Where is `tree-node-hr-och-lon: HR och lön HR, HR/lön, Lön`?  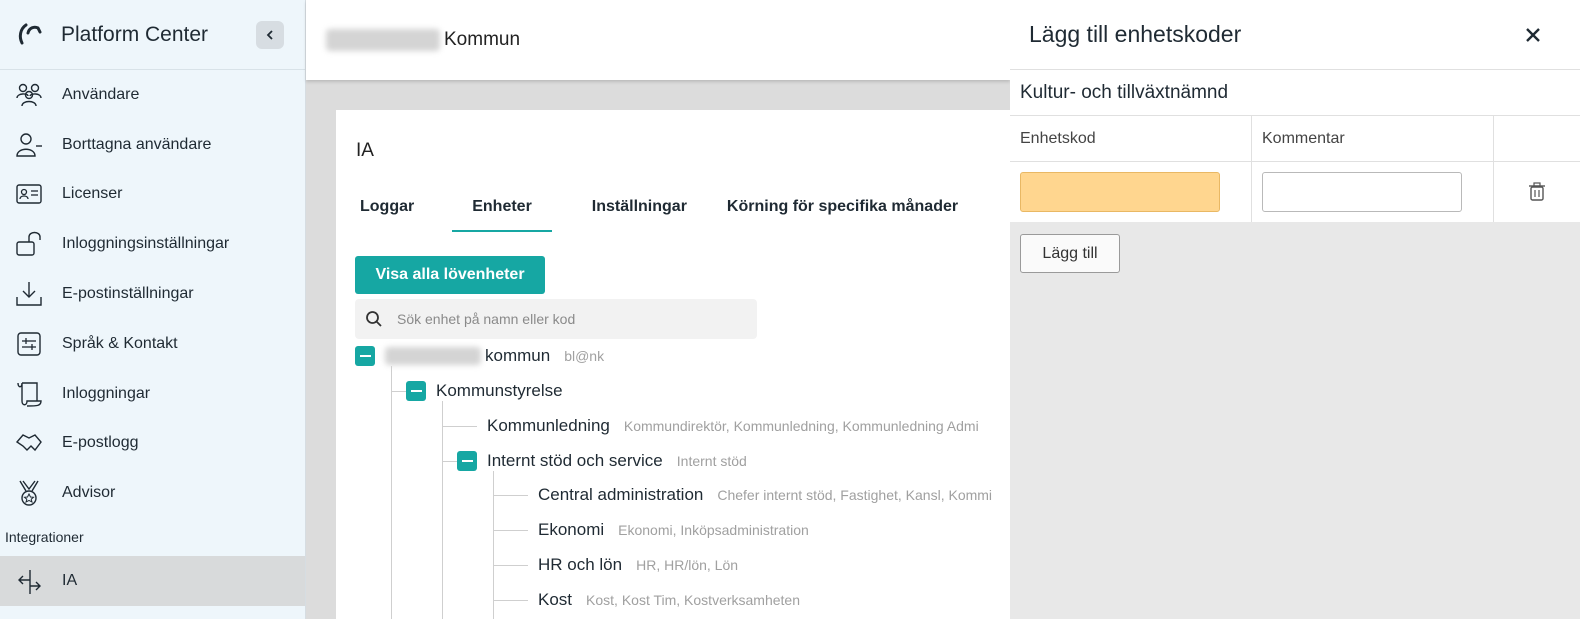
tree-node-hr-och-lon: HR och lön HR, HR/lön, Lön is located at coordinates (638, 565).